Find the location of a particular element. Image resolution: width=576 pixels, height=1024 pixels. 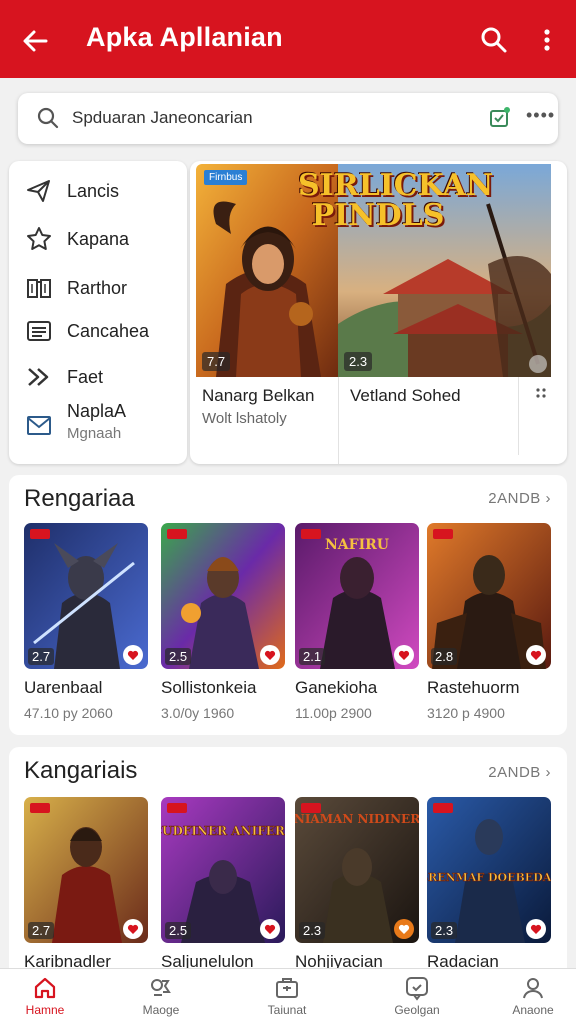

game-name: Sollistonkeia is located at coordinates (209, 687).